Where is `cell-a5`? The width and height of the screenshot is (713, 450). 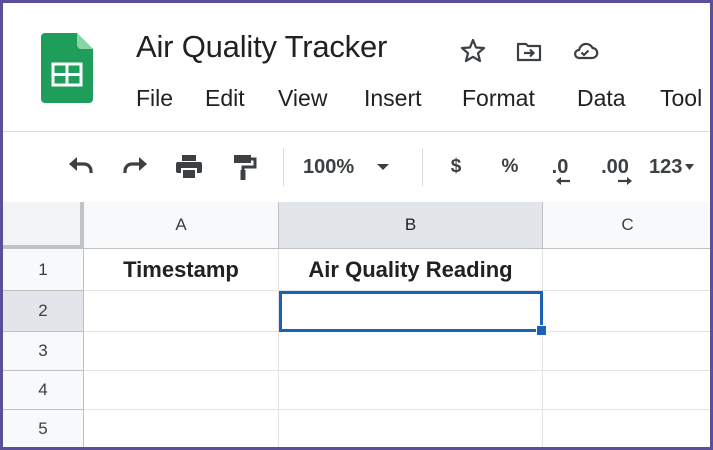
cell-a5 is located at coordinates (181, 428).